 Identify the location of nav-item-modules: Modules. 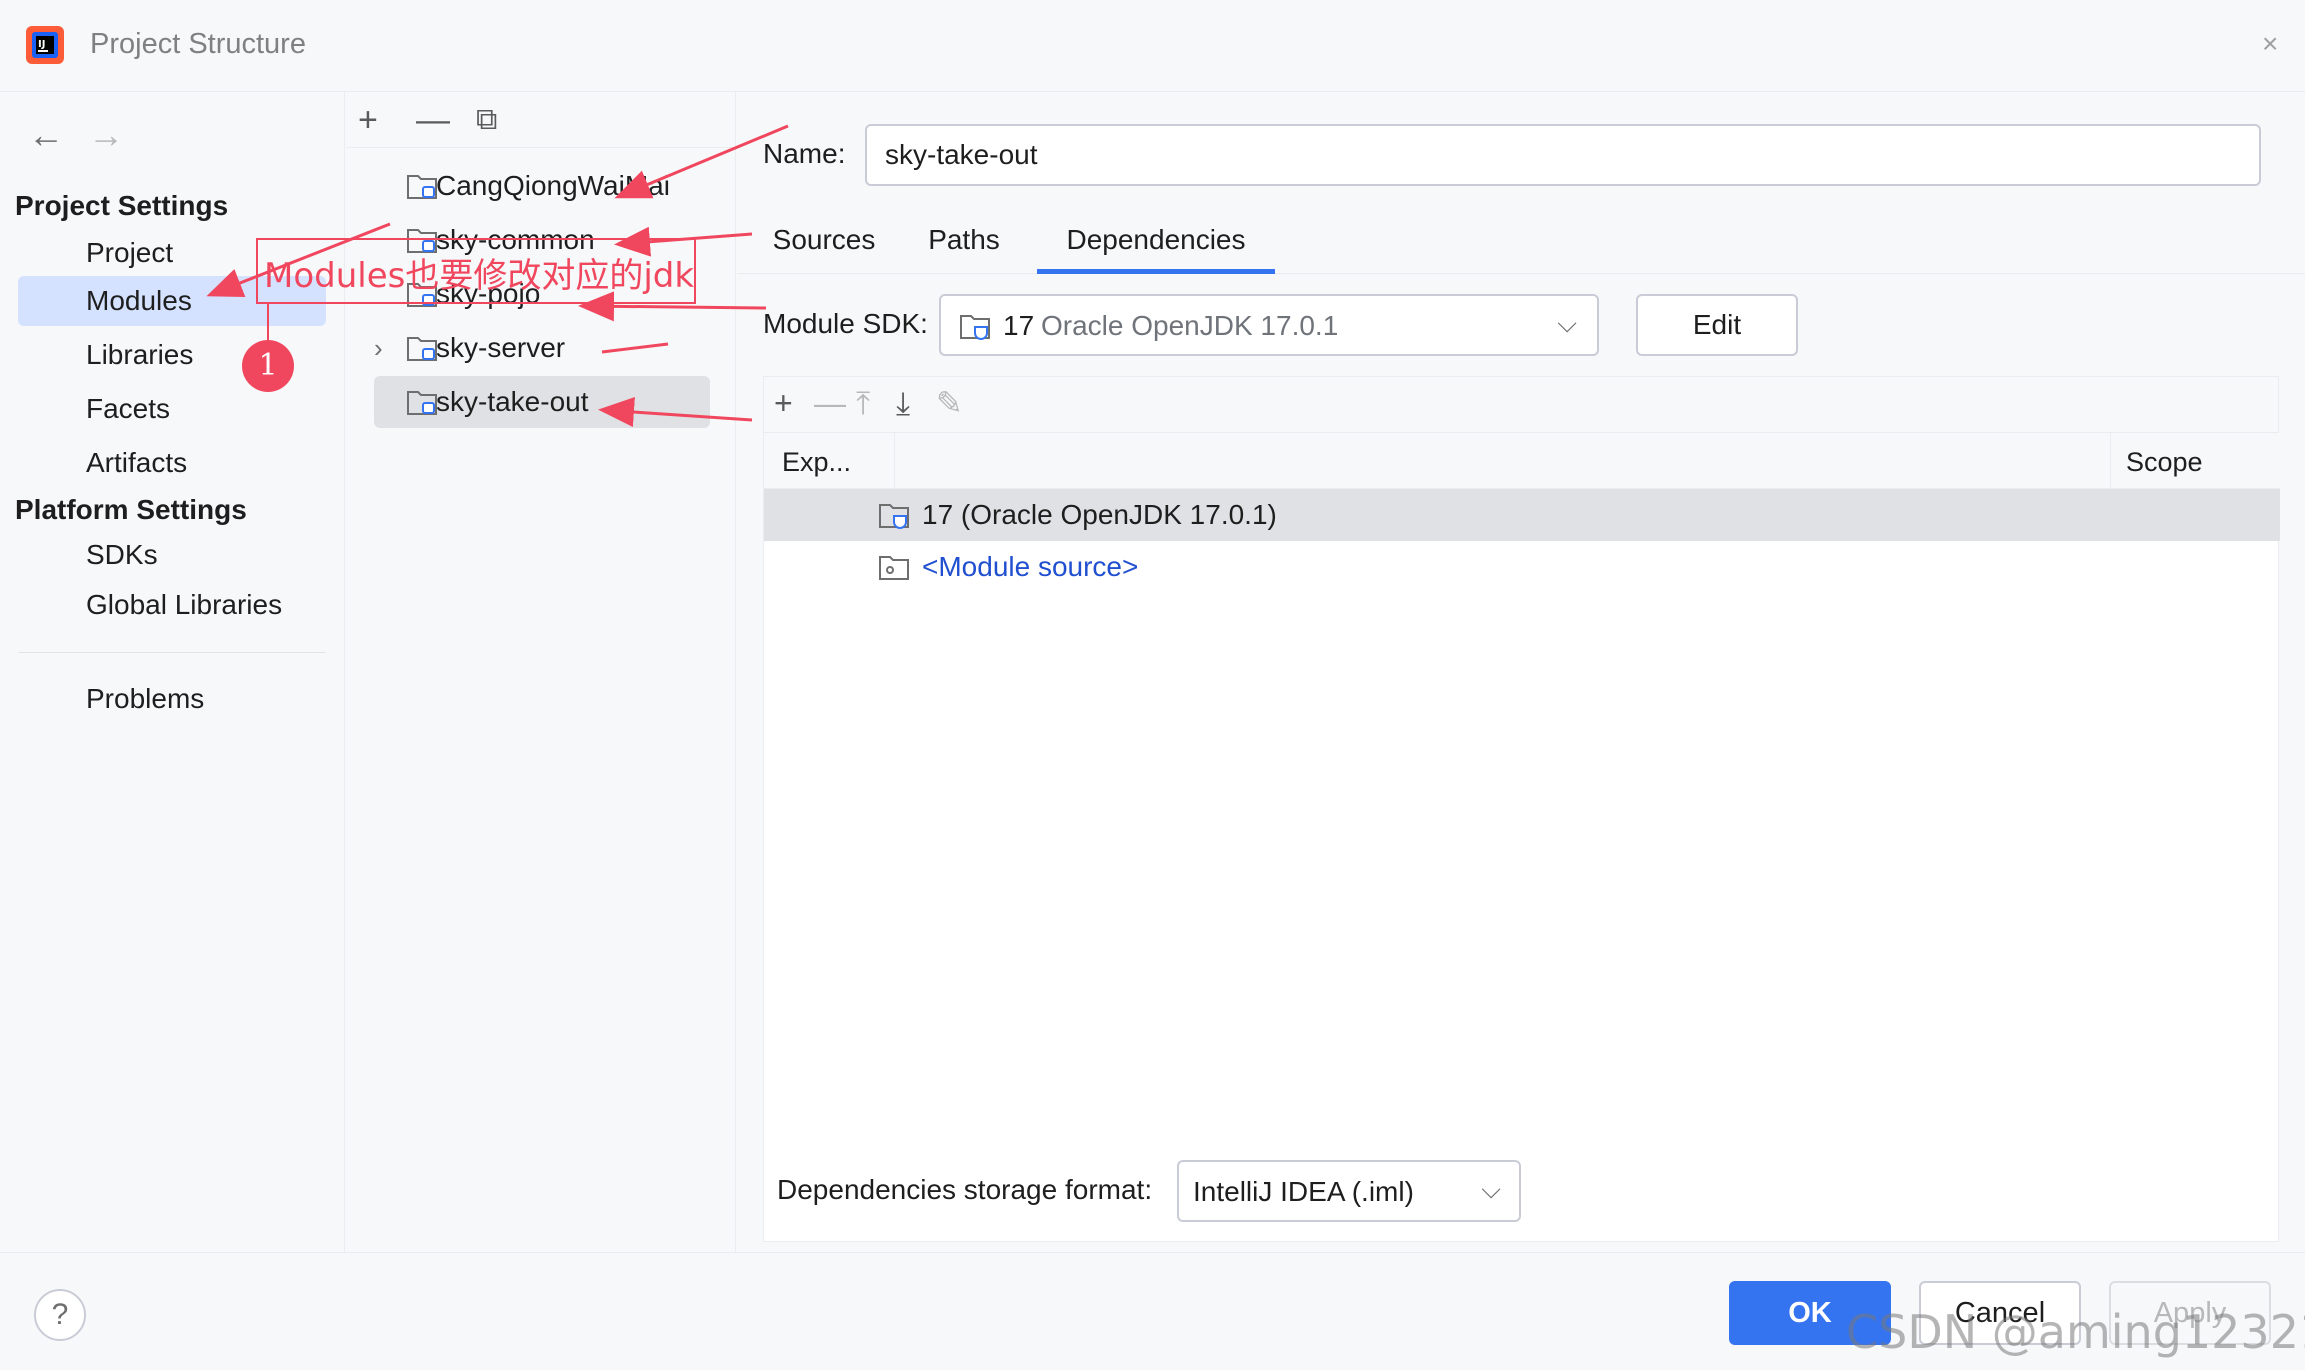
(172, 301).